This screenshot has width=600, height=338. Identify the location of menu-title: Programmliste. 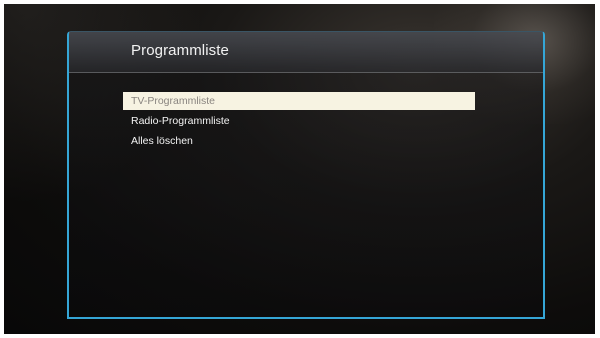
(180, 50).